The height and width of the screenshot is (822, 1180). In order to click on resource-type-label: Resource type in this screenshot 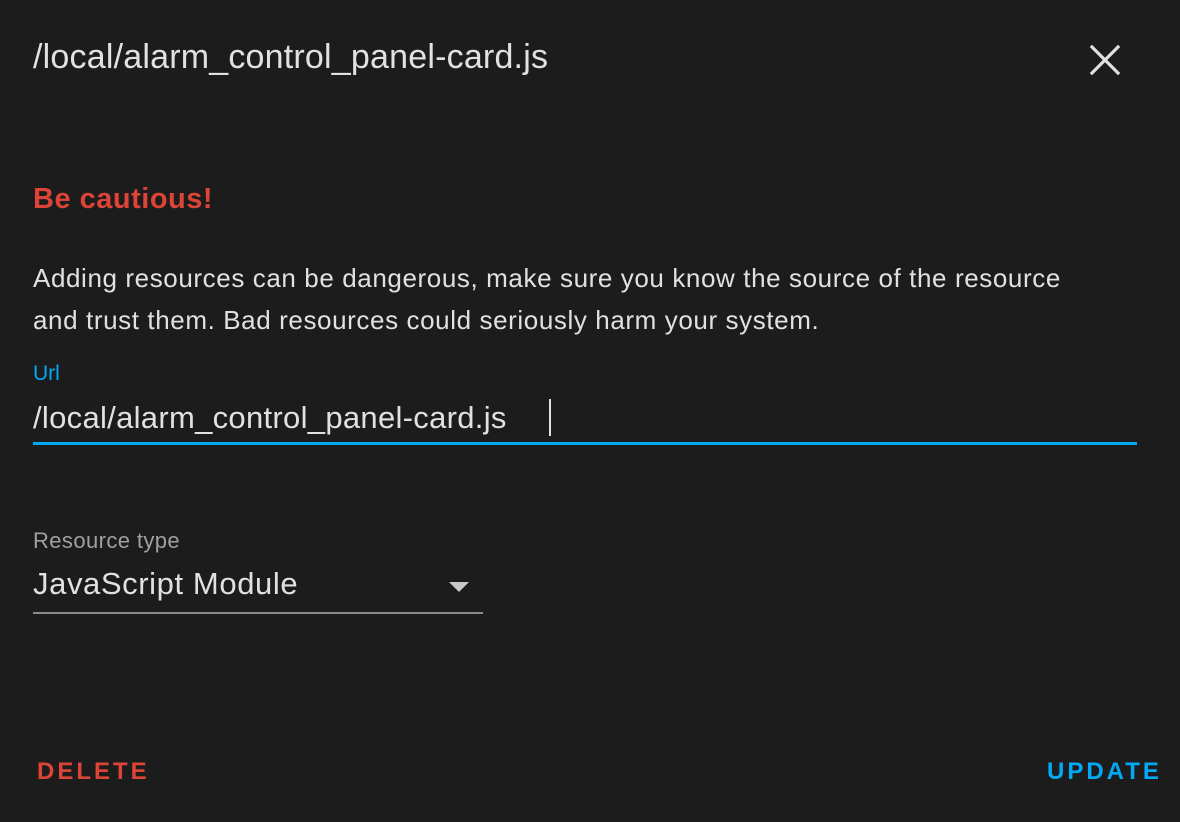, I will do `click(107, 540)`.